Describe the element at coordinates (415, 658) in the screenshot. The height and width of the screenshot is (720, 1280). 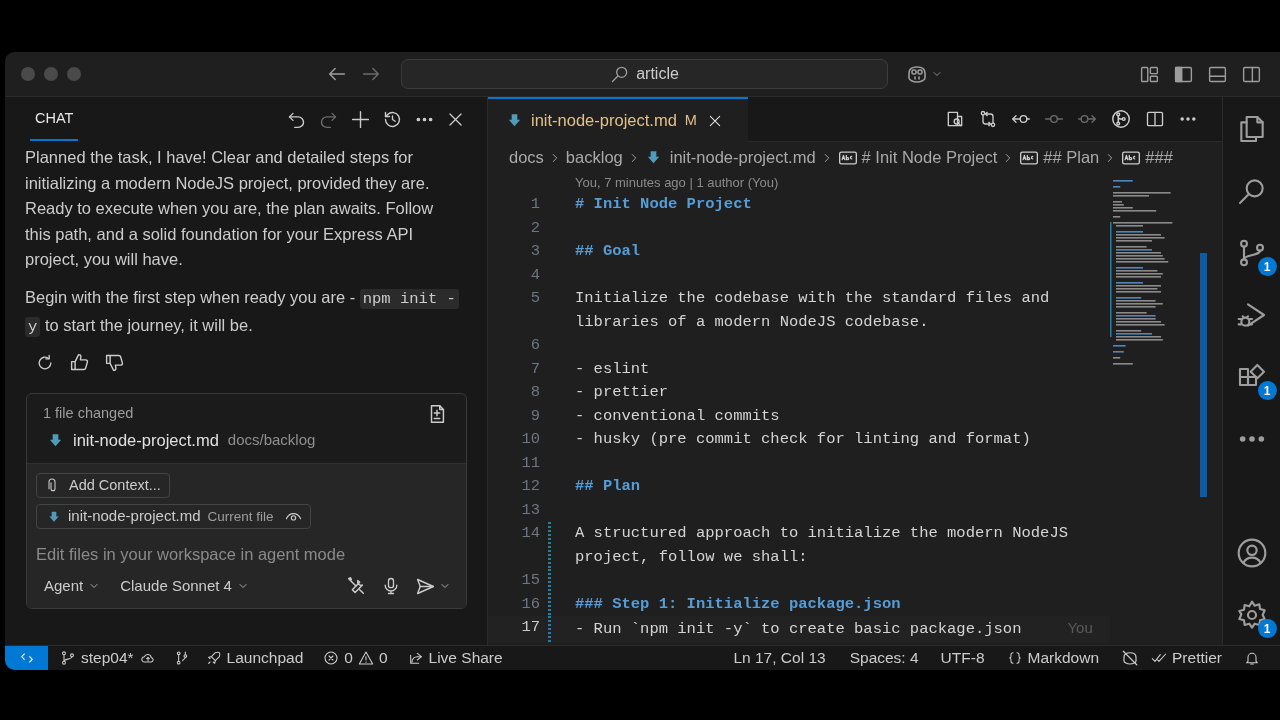
I see `share-icon` at that location.